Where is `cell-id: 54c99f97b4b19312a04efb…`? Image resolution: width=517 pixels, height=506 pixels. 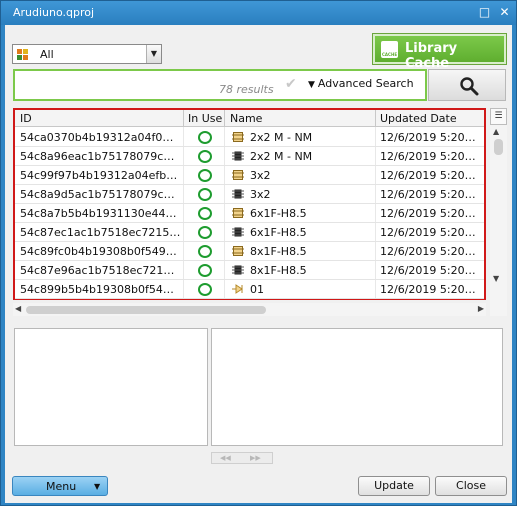 cell-id: 54c99f97b4b19312a04efb… is located at coordinates (99, 175).